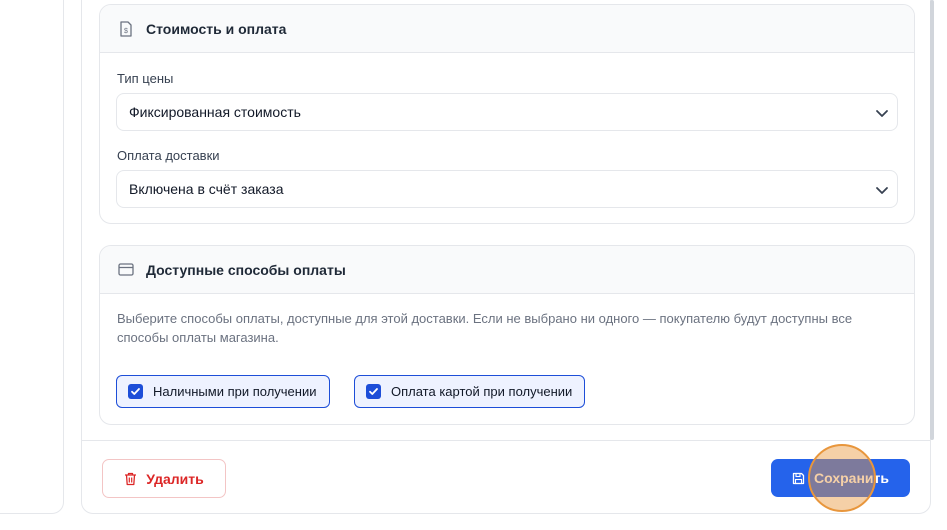 Image resolution: width=947 pixels, height=530 pixels. I want to click on payment-option-cash: Наличными при получении, so click(223, 391).